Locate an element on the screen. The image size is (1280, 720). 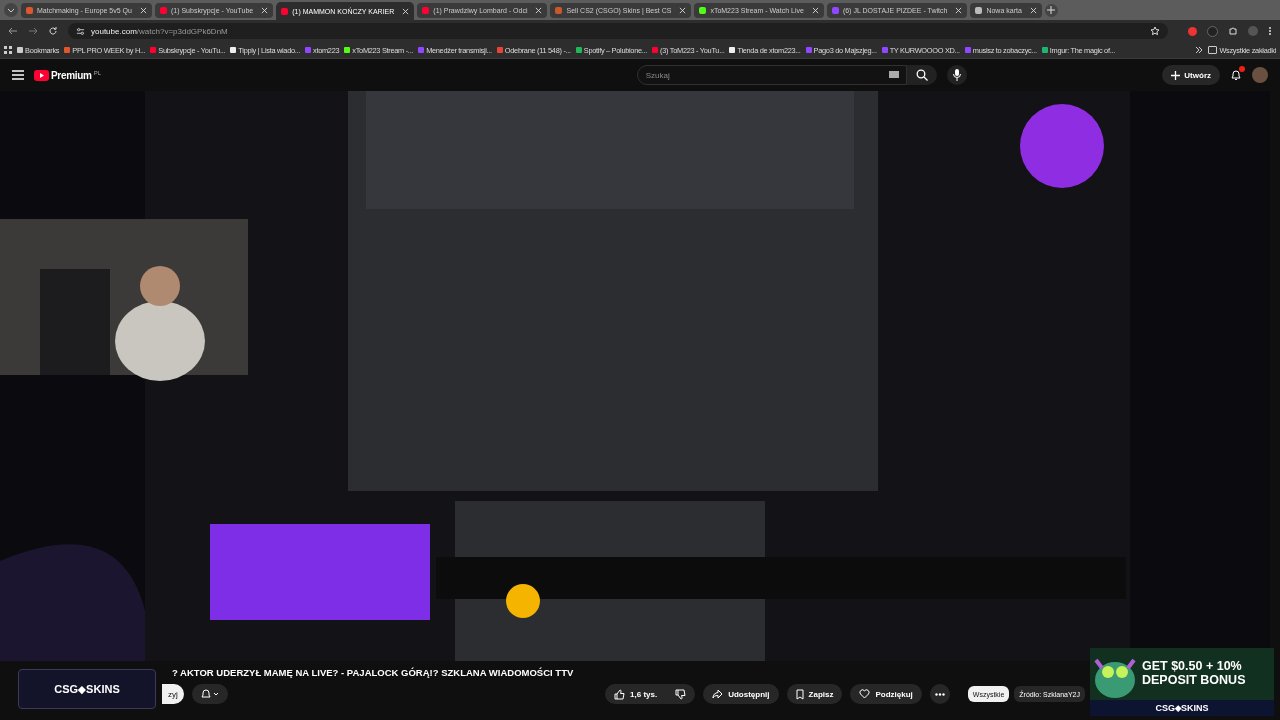
new-tab-button is located at coordinates (1051, 10).